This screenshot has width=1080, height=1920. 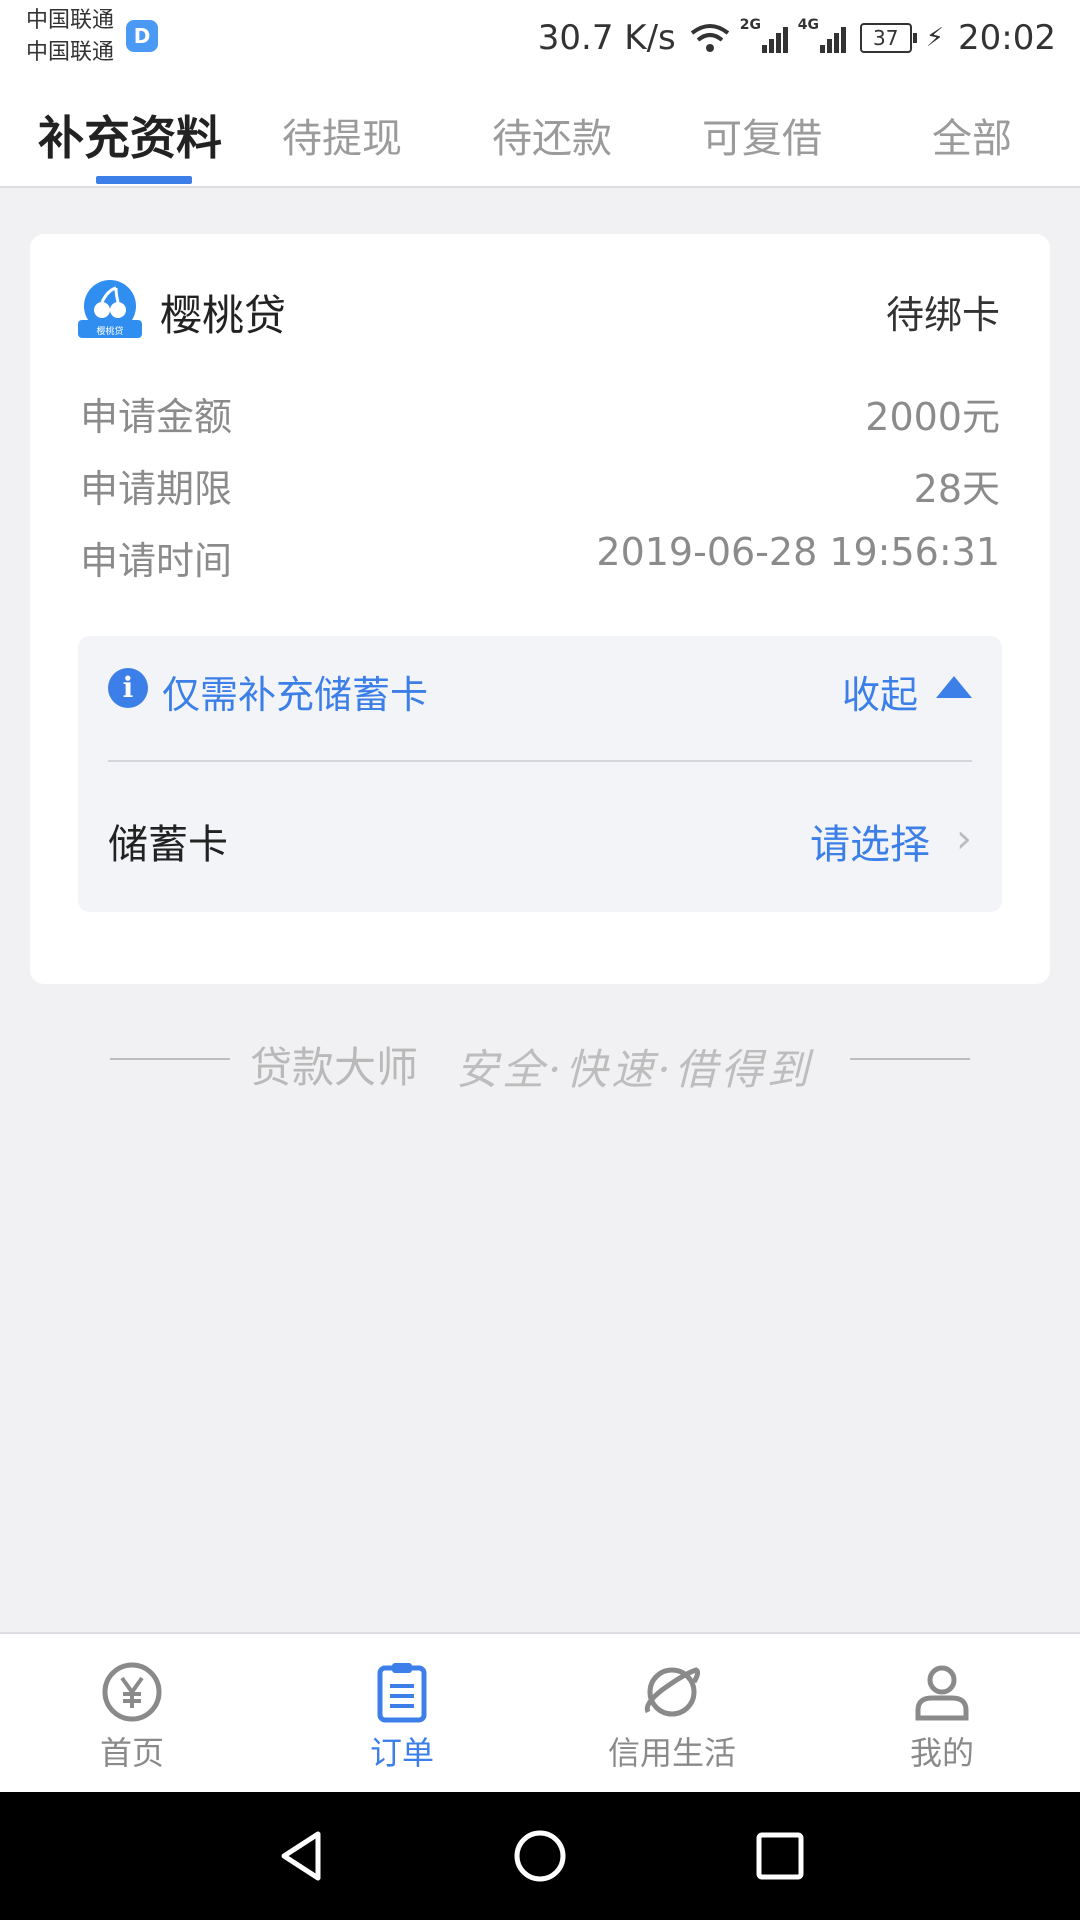 I want to click on yen-circle-icon, so click(x=132, y=1692).